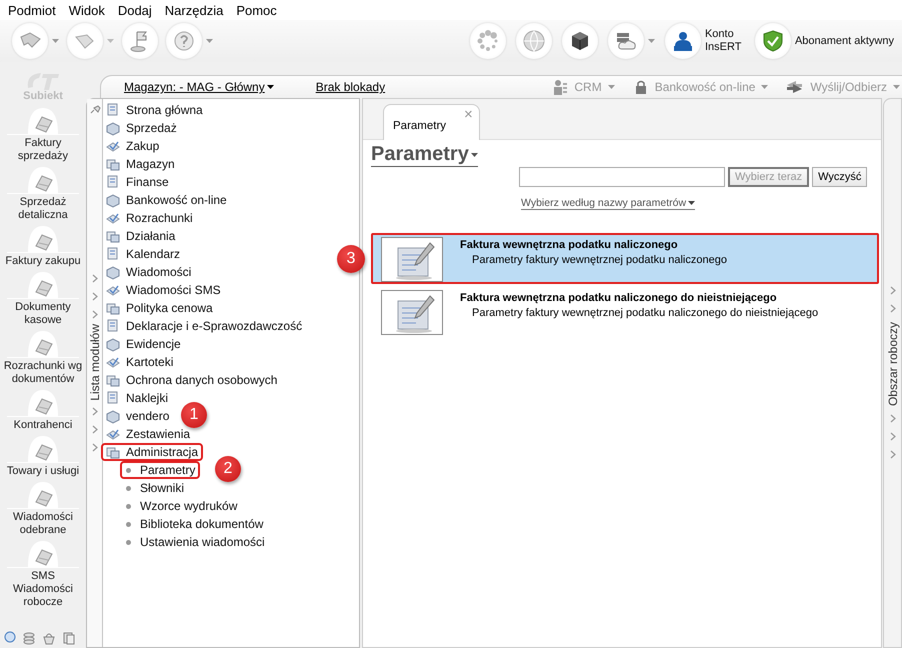 This screenshot has height=648, width=902. I want to click on filter-dropdown: Wybierz według nazwy parametrów, so click(608, 203).